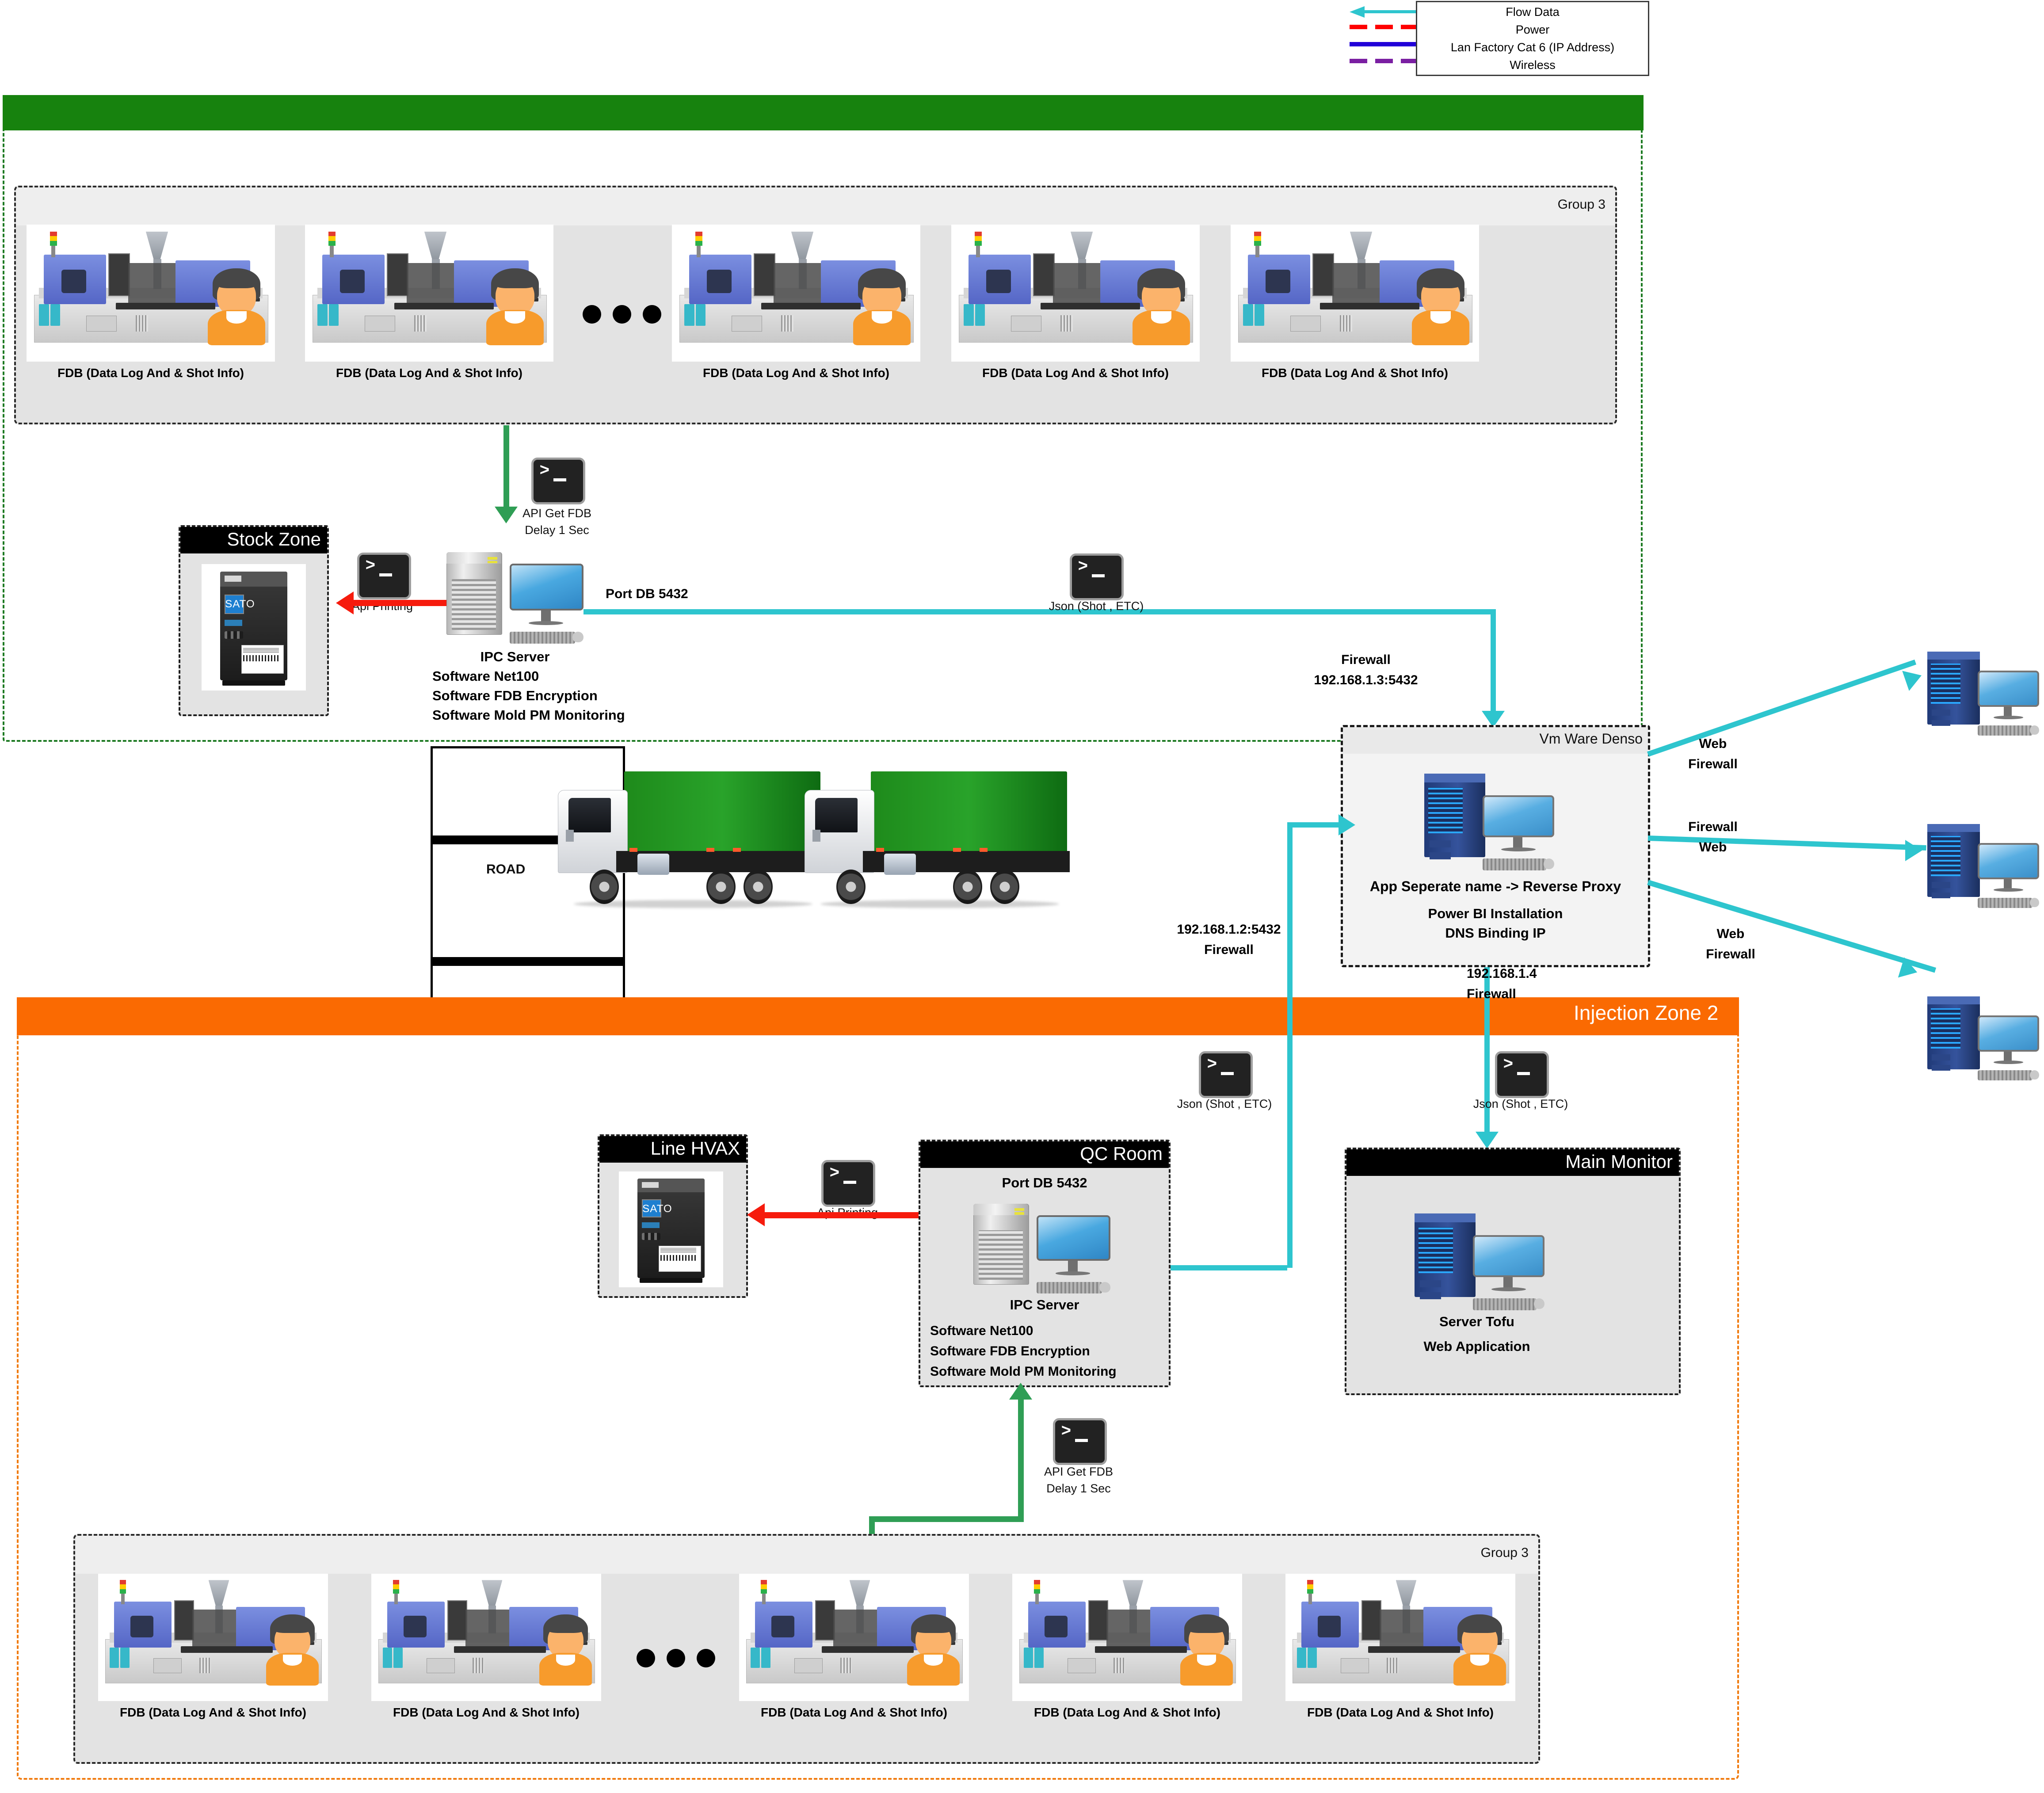 The image size is (2044, 1793). Describe the element at coordinates (528, 715) in the screenshot. I see `ipc-software-3: Software Mold PM Monitoring` at that location.